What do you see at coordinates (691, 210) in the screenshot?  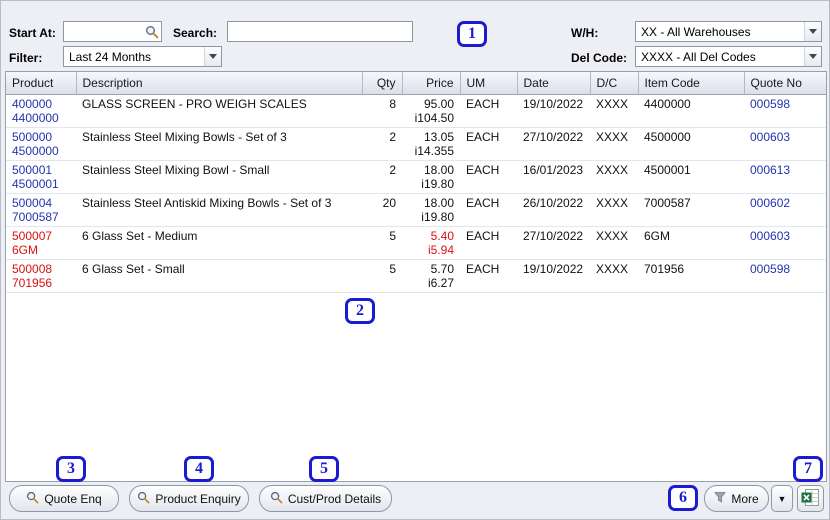 I see `item-code-cell: 7000587` at bounding box center [691, 210].